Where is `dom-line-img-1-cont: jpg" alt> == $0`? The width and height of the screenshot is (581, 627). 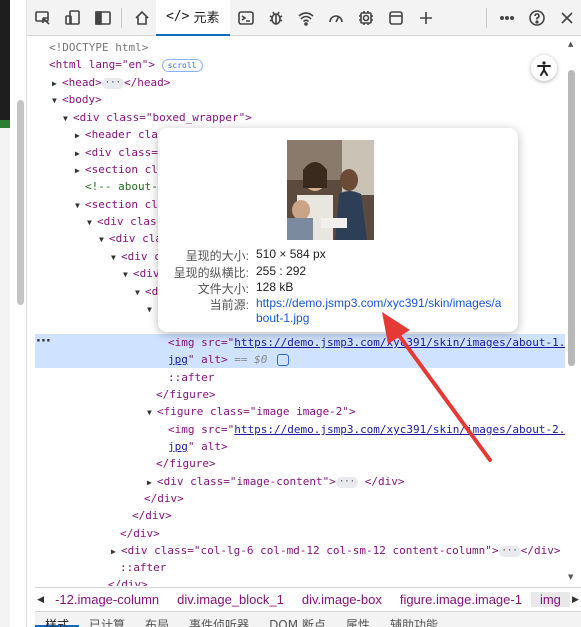
dom-line-img-1-cont: jpg" alt> == $0 is located at coordinates (300, 359).